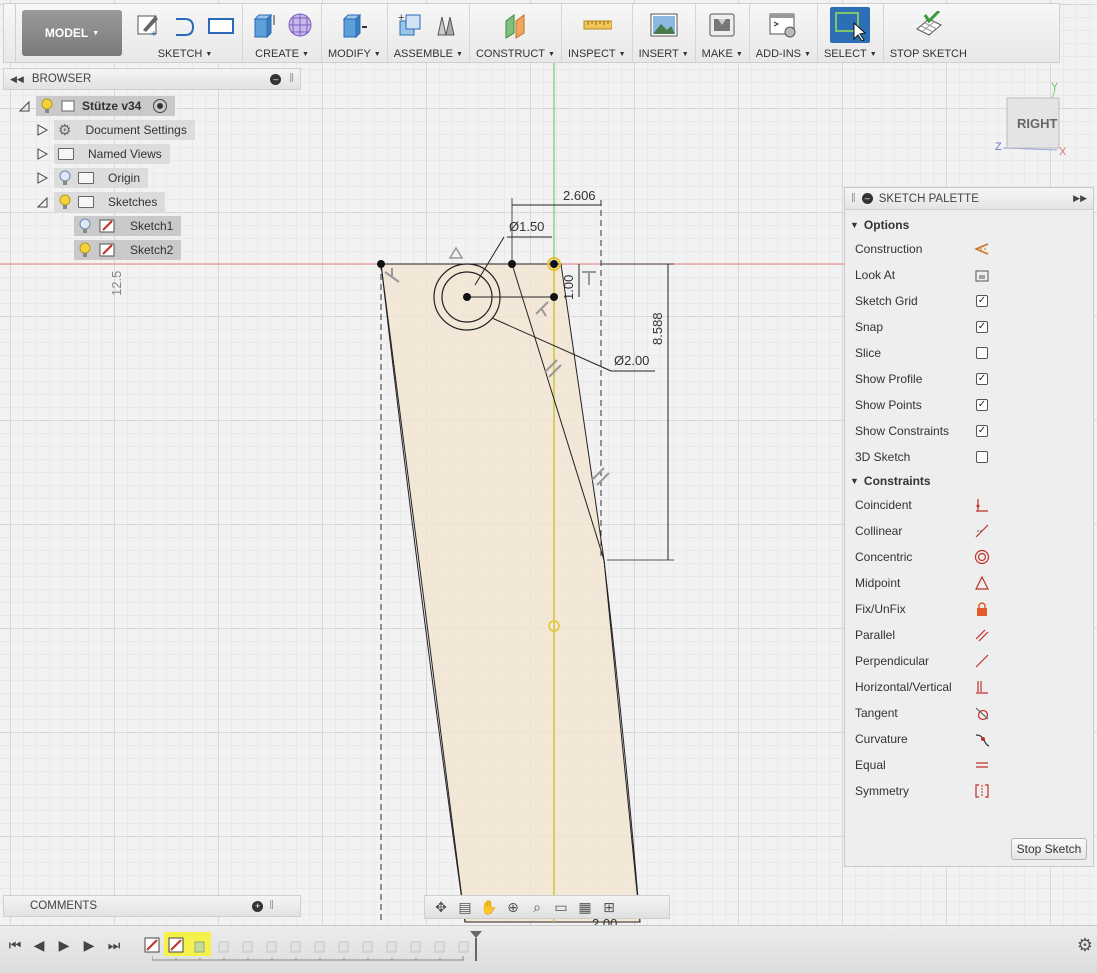 The height and width of the screenshot is (973, 1097). What do you see at coordinates (515, 25) in the screenshot?
I see `offset-plane-icon` at bounding box center [515, 25].